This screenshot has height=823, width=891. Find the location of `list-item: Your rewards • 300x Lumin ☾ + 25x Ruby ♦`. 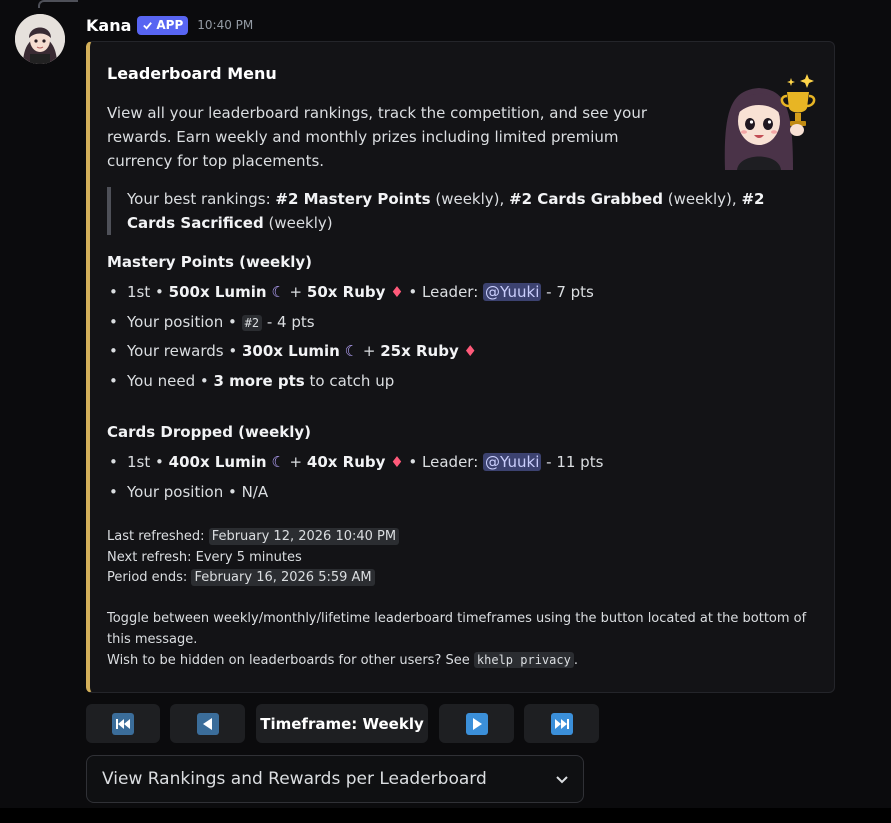

list-item: Your rewards • 300x Lumin ☾ + 25x Ruby ♦ is located at coordinates (350, 354).